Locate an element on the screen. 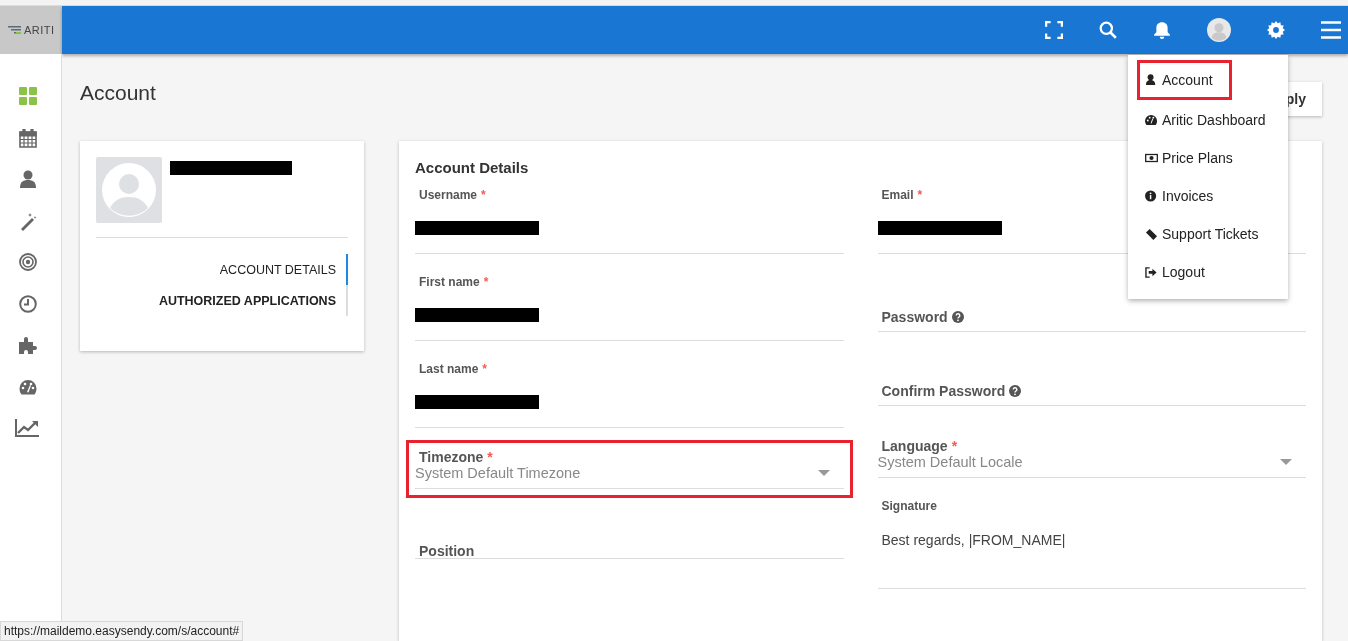 The height and width of the screenshot is (641, 1348). clock-icon is located at coordinates (27, 304).